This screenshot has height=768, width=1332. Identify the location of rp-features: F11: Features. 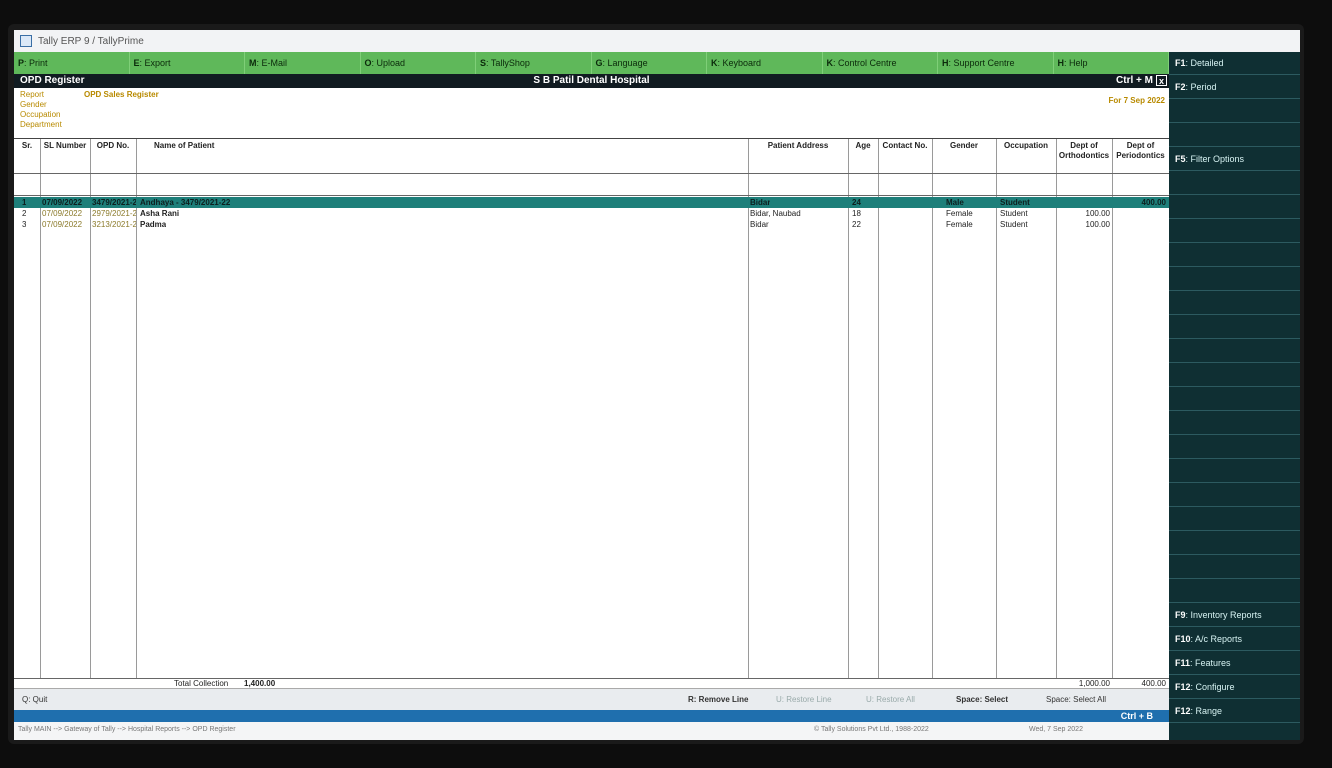
(1234, 663).